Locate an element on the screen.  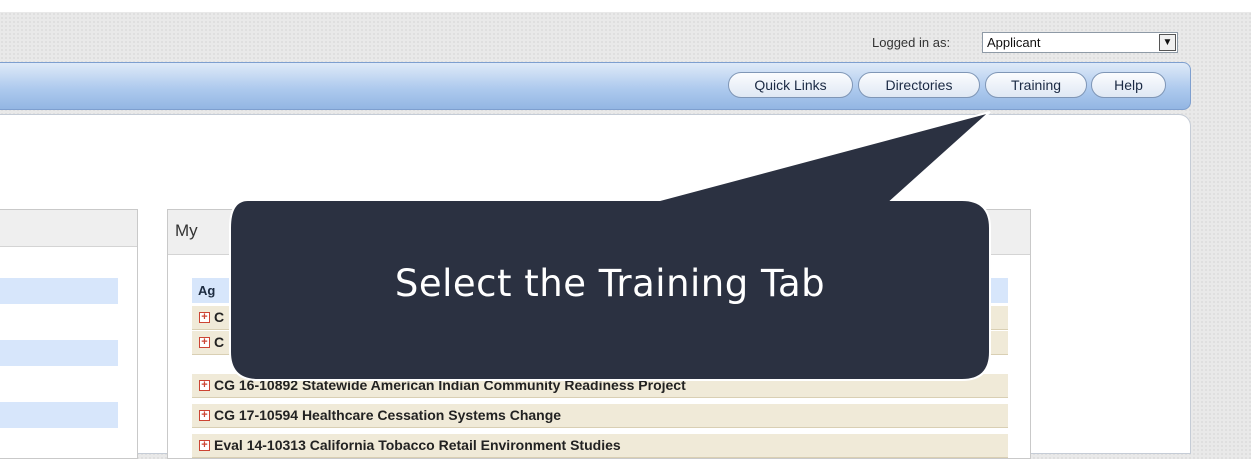
callout-text: Select the Training Tab is located at coordinates (610, 283).